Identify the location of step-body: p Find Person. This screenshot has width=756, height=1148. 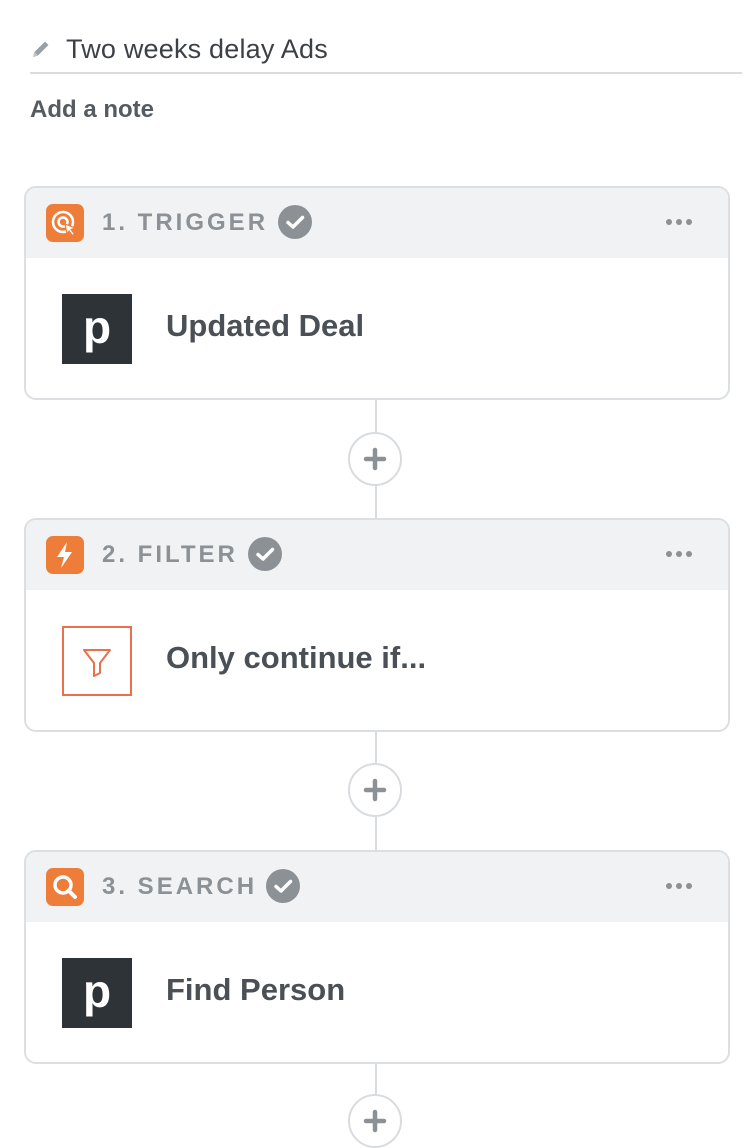
(377, 992).